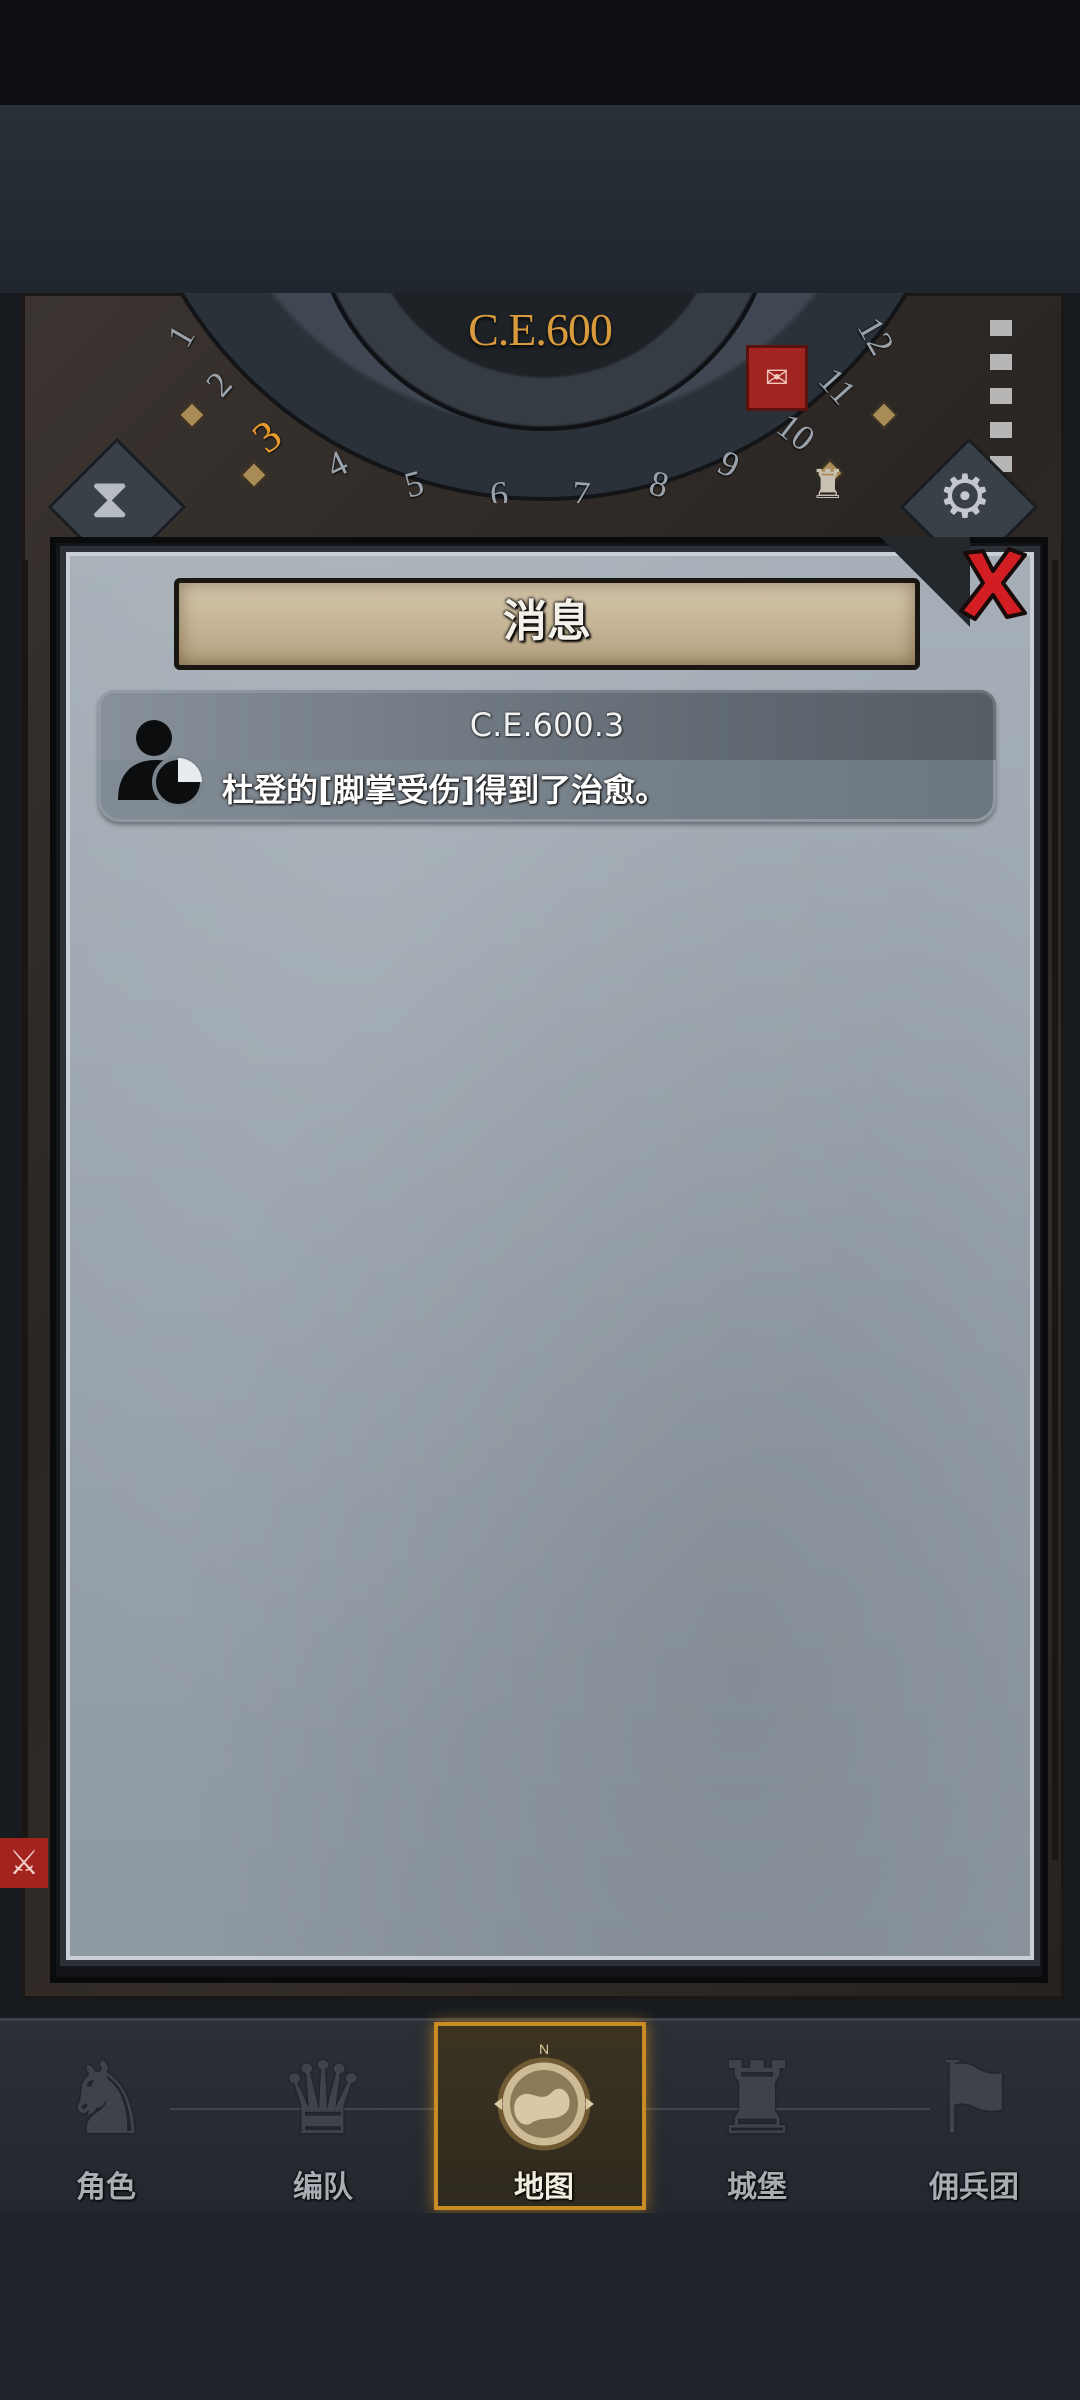 Image resolution: width=1080 pixels, height=2400 pixels. What do you see at coordinates (323, 2187) in the screenshot?
I see `nav-tab-label: 编队` at bounding box center [323, 2187].